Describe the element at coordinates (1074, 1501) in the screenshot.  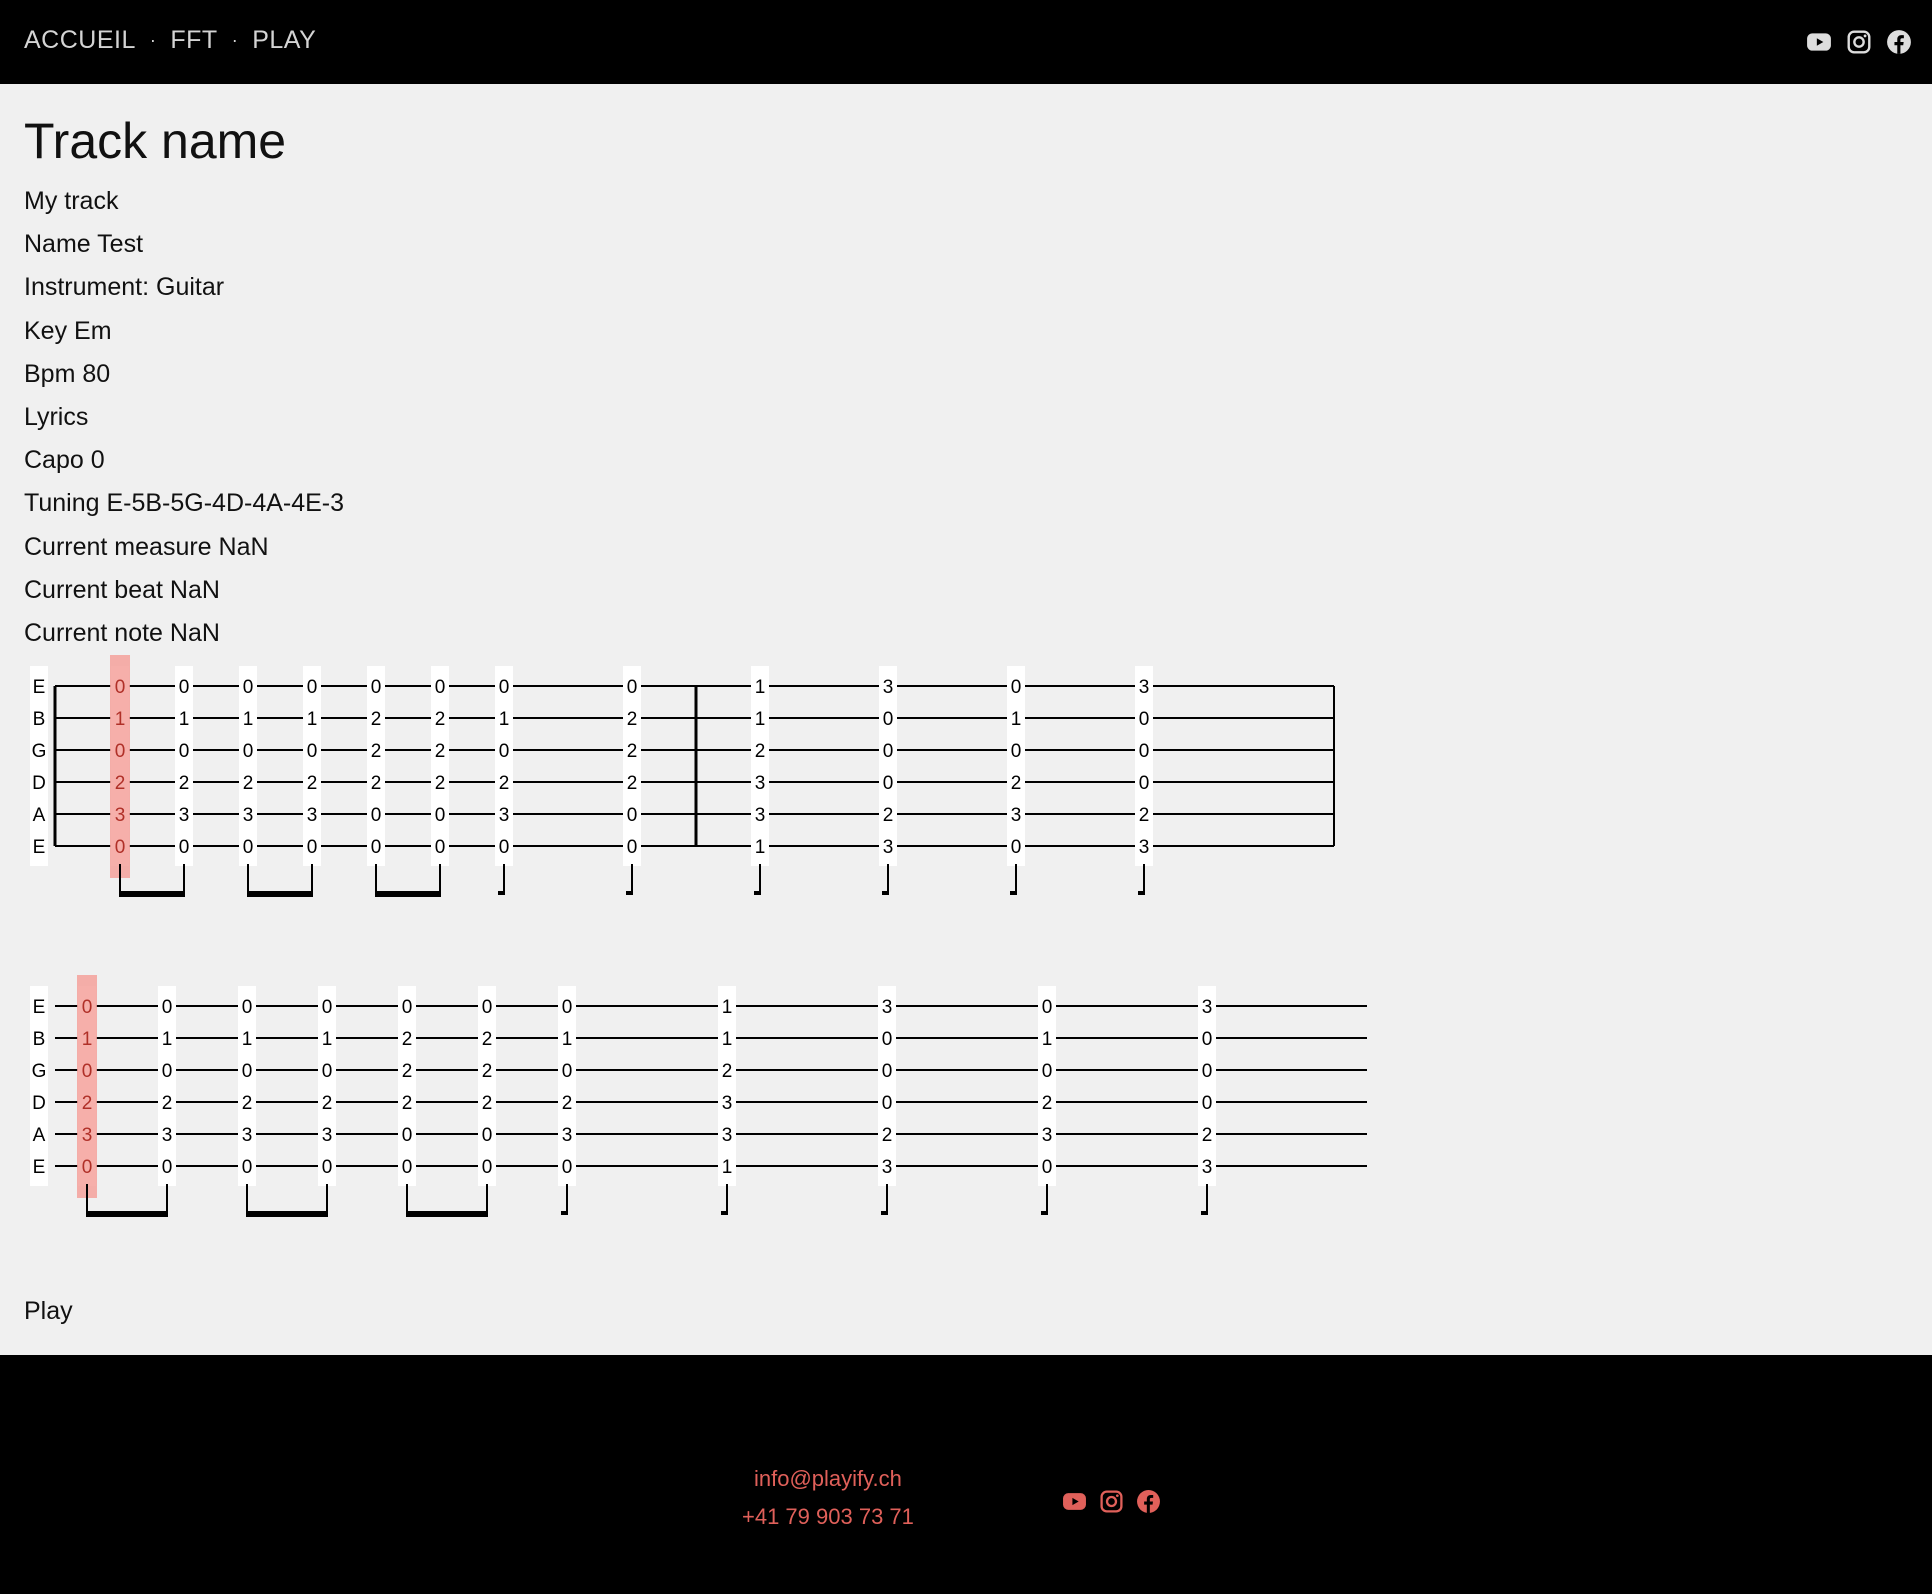
I see `youtube-icon` at that location.